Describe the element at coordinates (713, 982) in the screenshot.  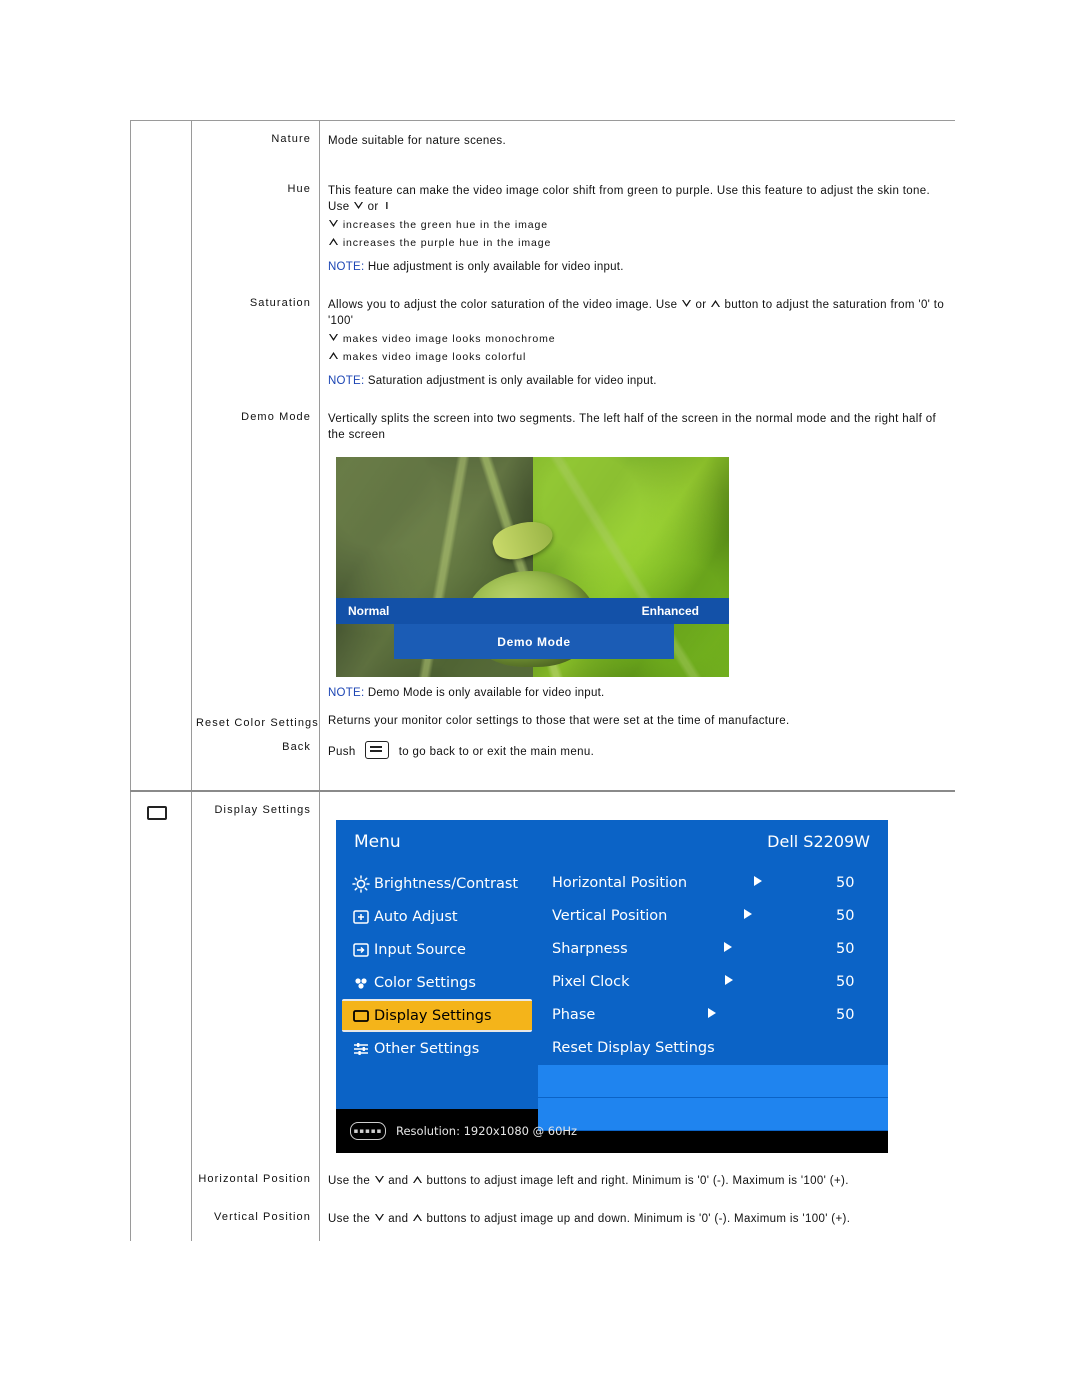
I see `osd-subitem-pixel-clock: Pixel Clock 50` at that location.